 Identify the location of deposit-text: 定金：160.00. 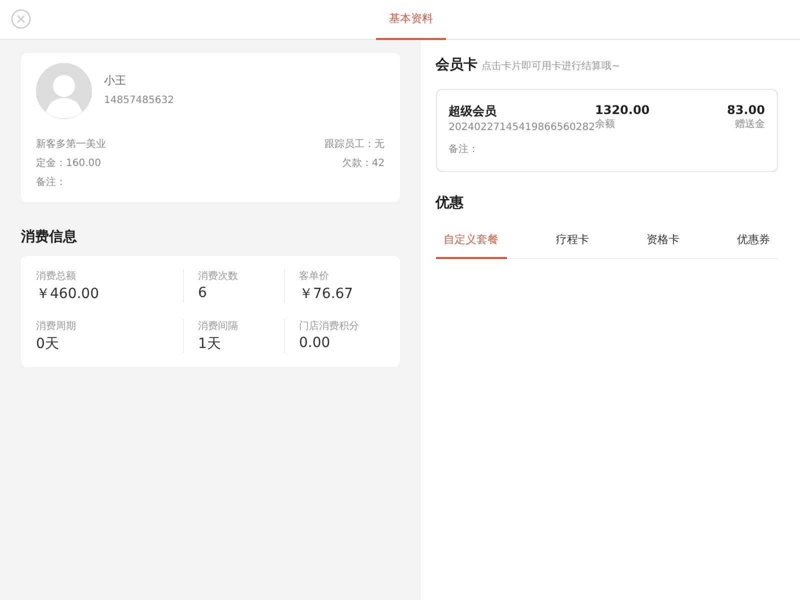
(68, 163).